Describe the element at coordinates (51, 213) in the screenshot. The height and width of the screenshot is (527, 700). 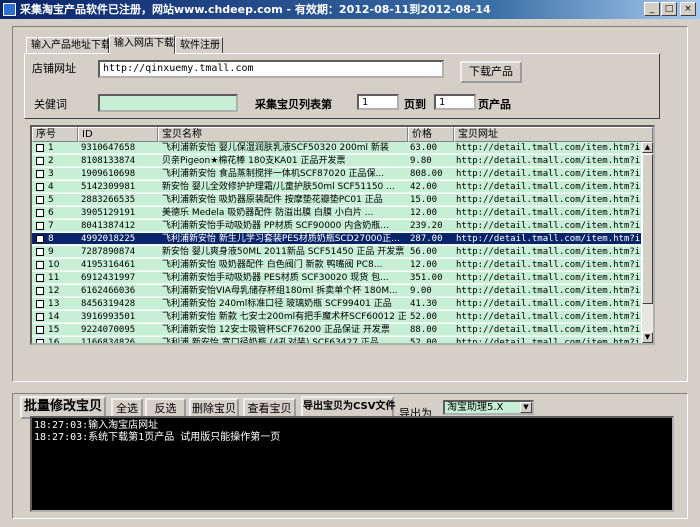
I see `row-index: 6` at that location.